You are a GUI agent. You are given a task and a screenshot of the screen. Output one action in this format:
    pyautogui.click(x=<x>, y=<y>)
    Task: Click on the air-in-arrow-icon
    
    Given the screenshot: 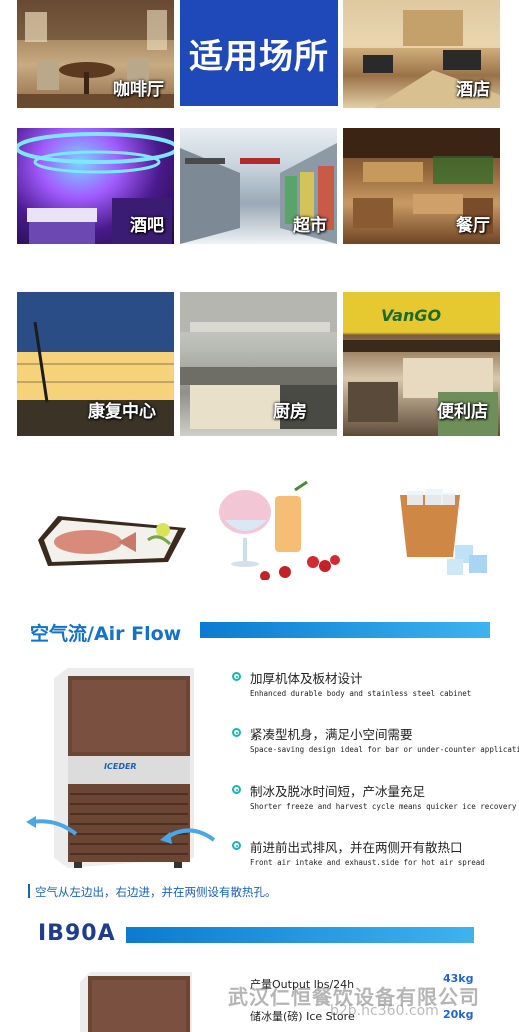 What is the action you would take?
    pyautogui.click(x=188, y=836)
    